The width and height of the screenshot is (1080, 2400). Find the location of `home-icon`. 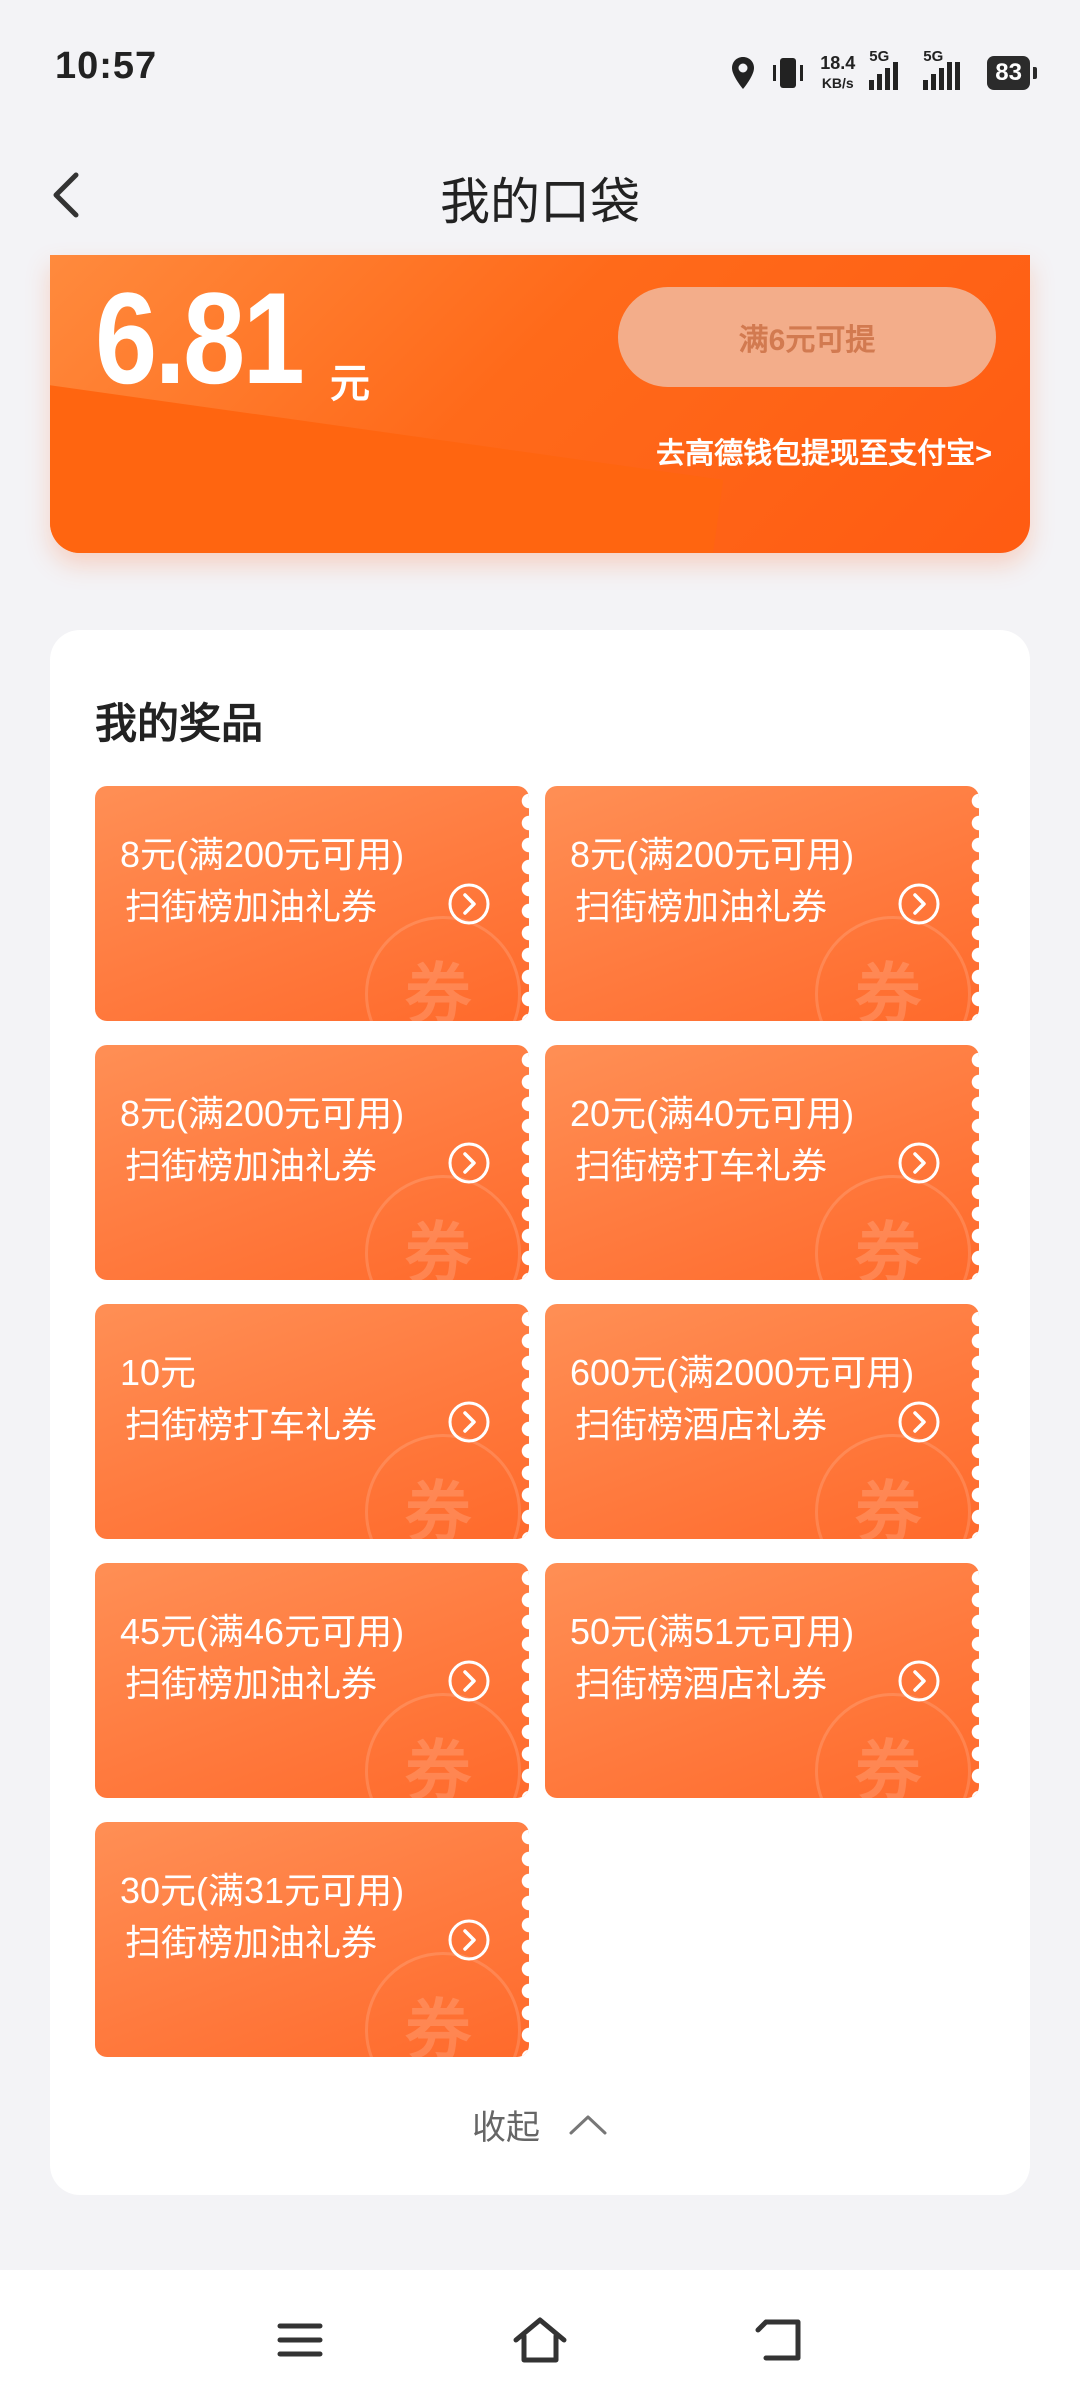

home-icon is located at coordinates (540, 2340).